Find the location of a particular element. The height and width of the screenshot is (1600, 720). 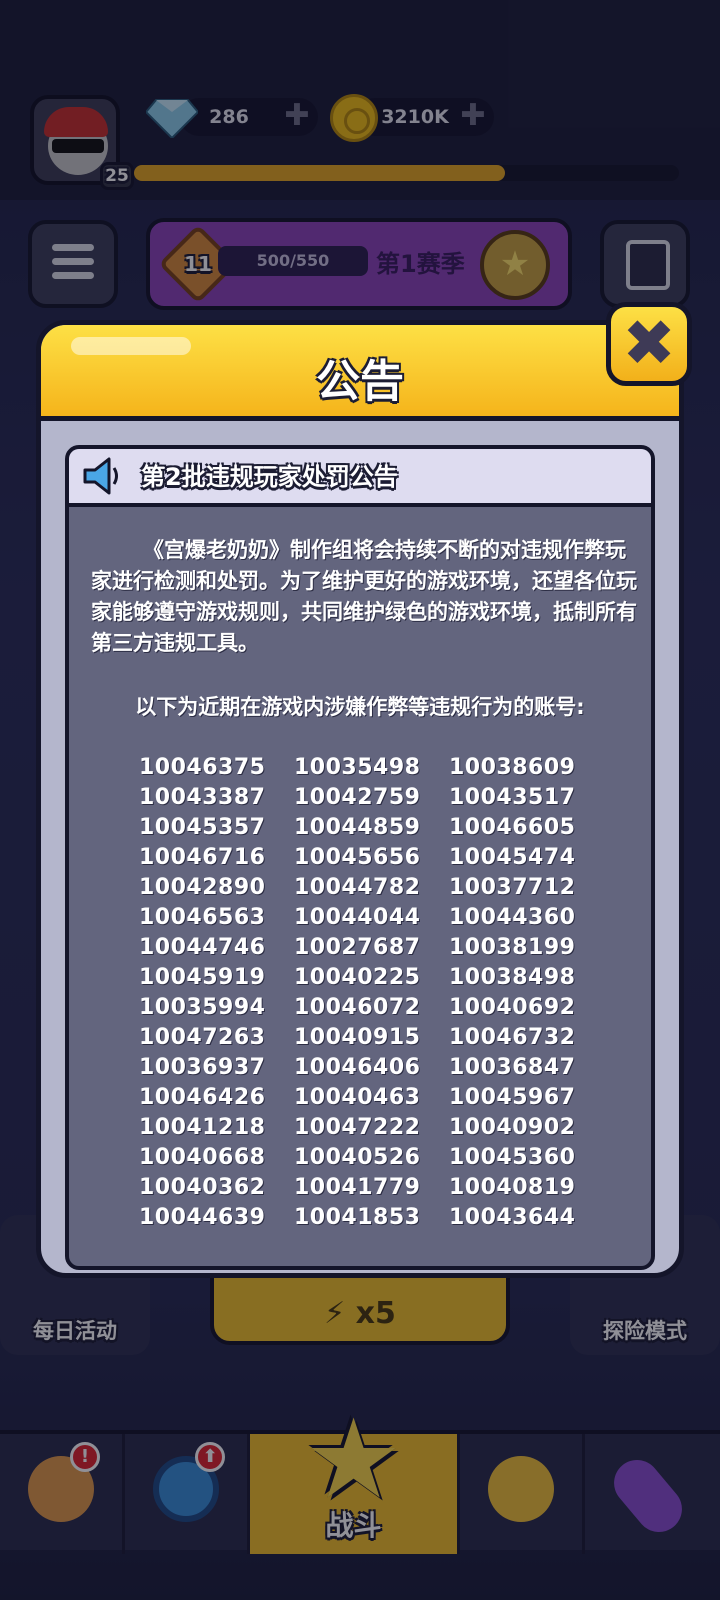

close-icon: ✖ is located at coordinates (649, 344).